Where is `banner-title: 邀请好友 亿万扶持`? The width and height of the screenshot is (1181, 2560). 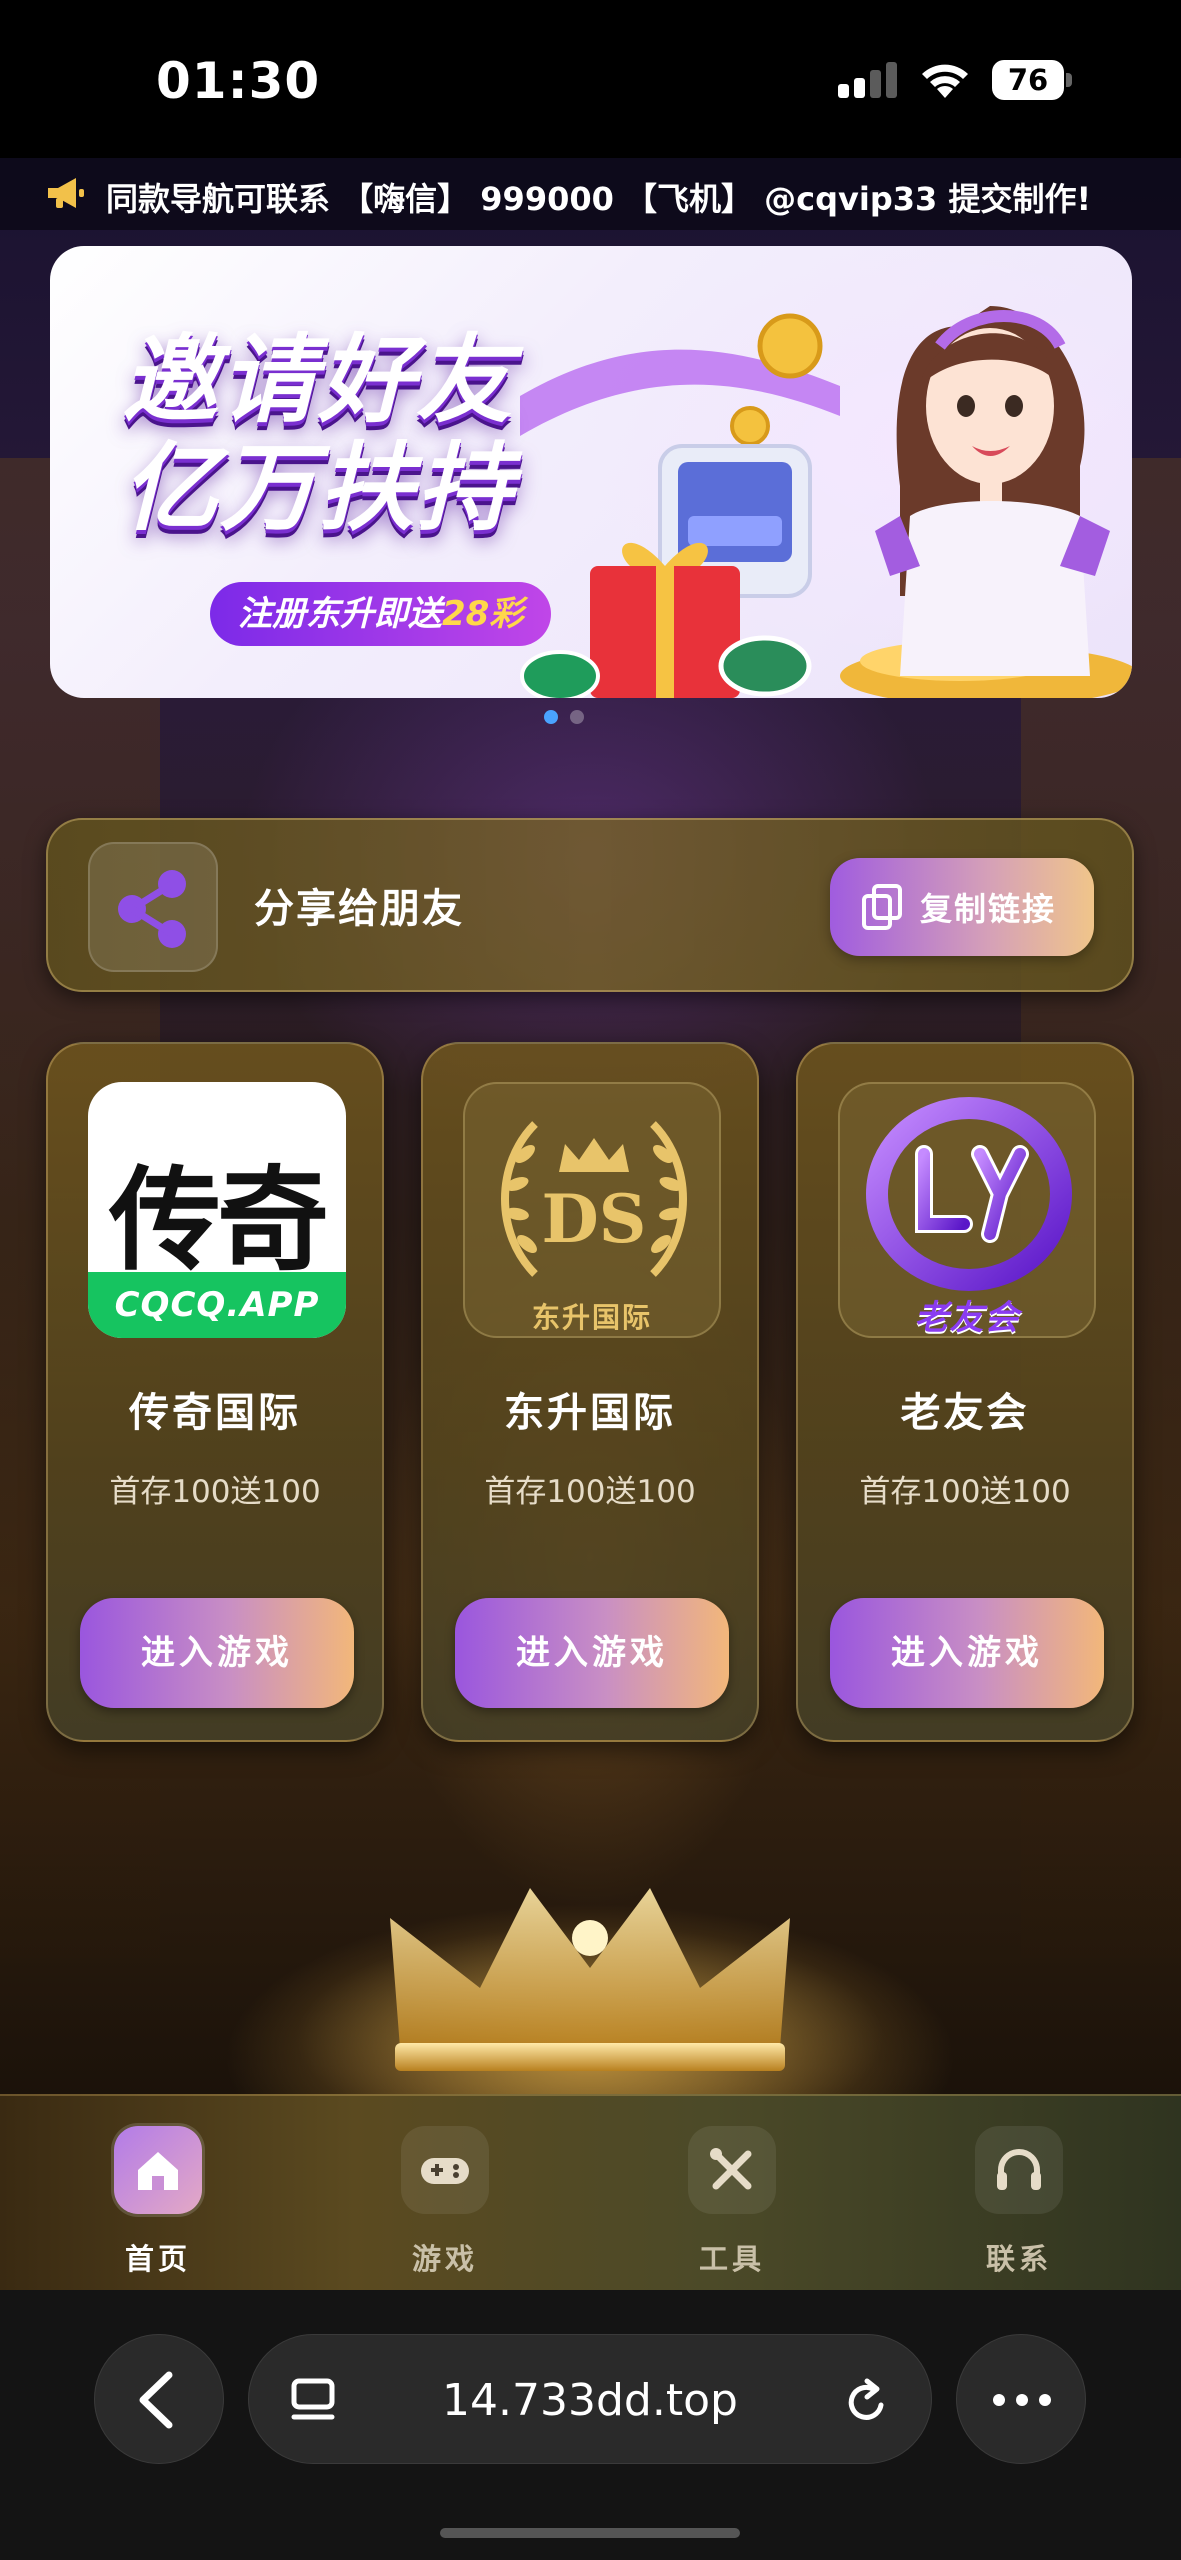
banner-title: 邀请好友 亿万扶持 is located at coordinates (318, 434).